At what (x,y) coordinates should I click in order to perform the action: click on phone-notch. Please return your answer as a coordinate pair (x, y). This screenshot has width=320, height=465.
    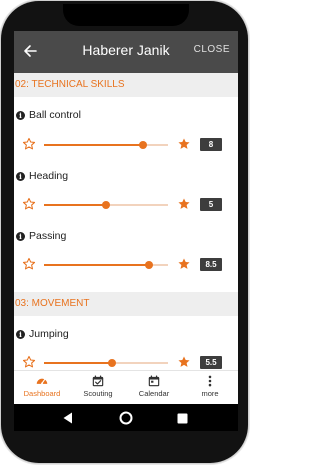
    Looking at the image, I should click on (126, 15).